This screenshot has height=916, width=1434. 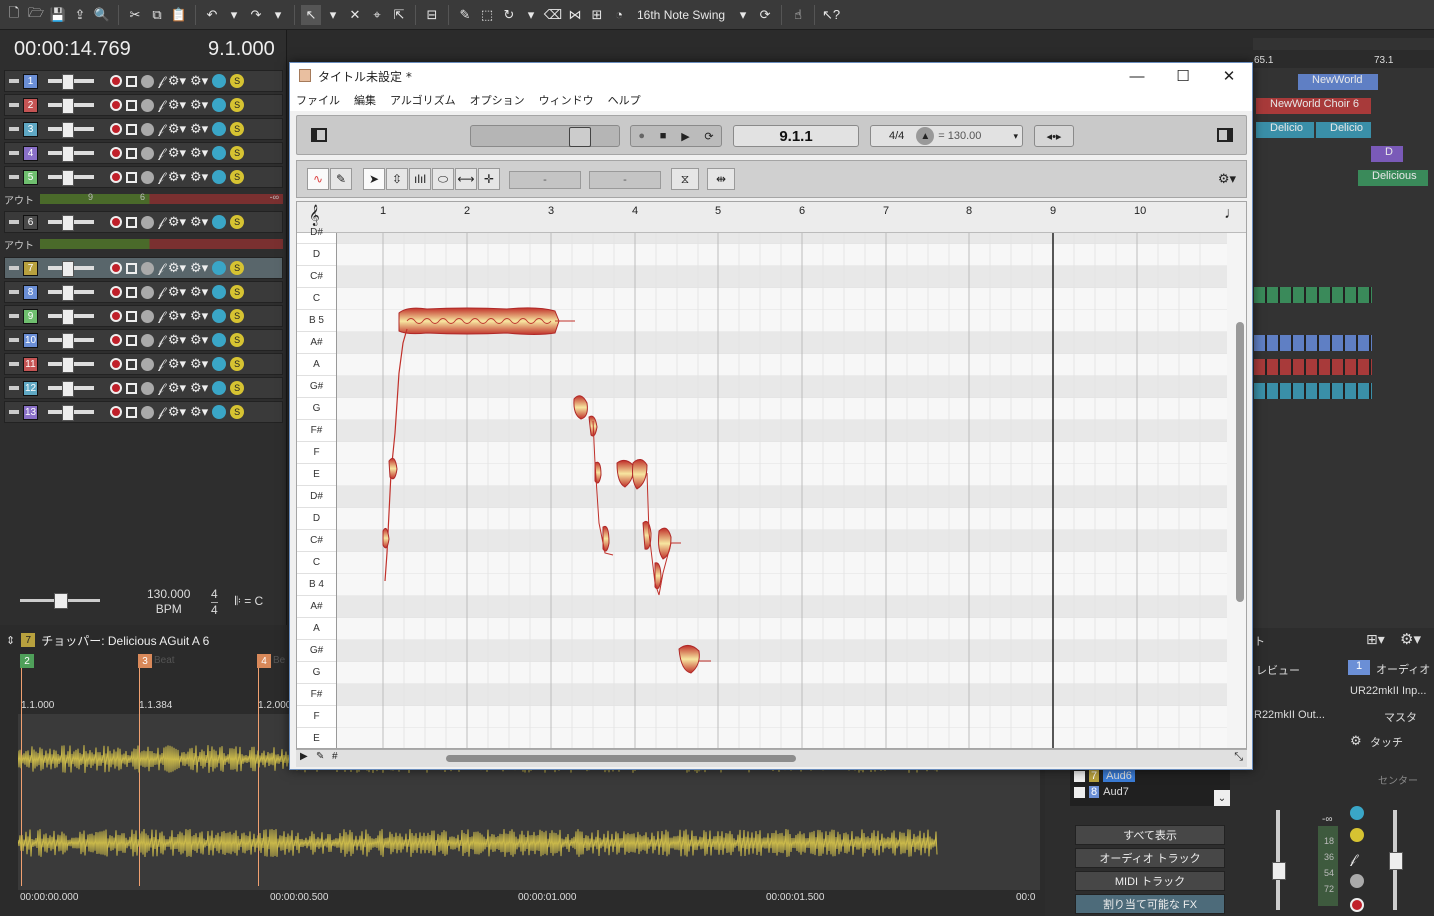 What do you see at coordinates (1396, 861) in the screenshot?
I see `master-fader-handle` at bounding box center [1396, 861].